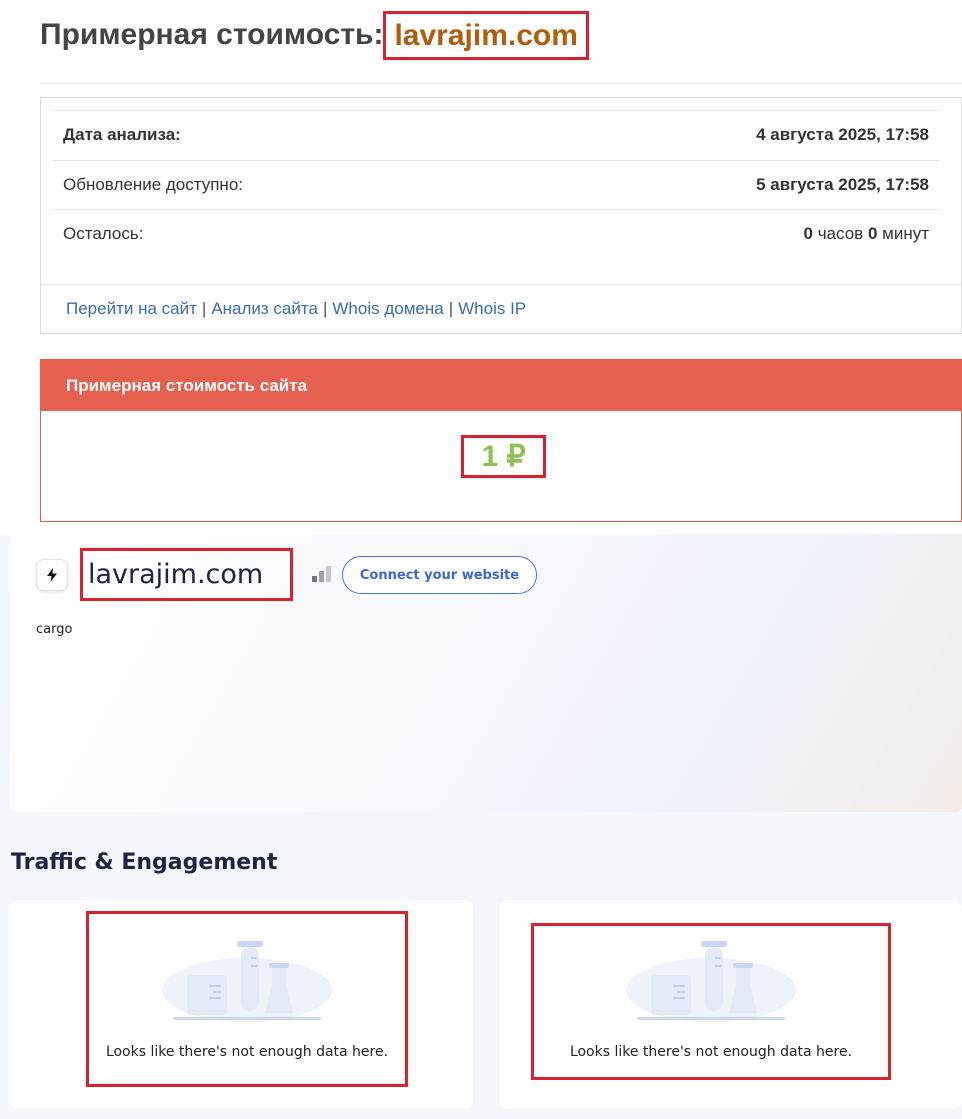 Image resolution: width=962 pixels, height=1119 pixels. I want to click on site-cost-panel: Примерная стоимость сайта 1 ₽, so click(501, 440).